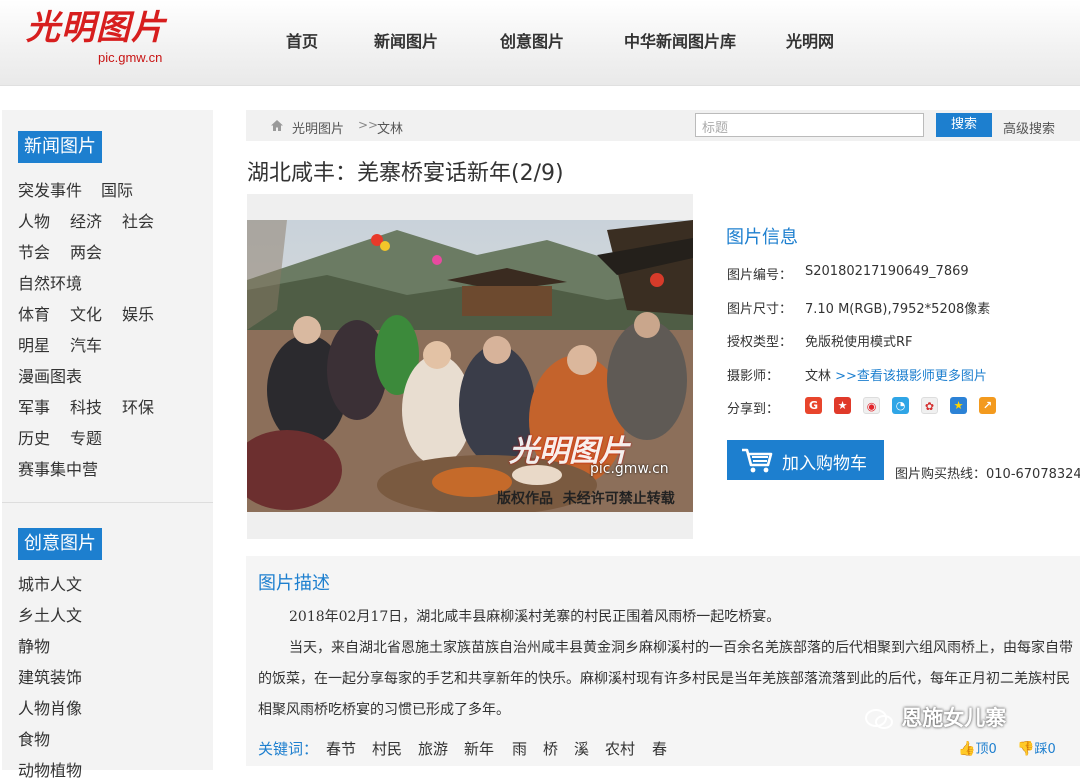 This screenshot has height=781, width=1080. I want to click on sidebar-link: 动物植物, so click(50, 769).